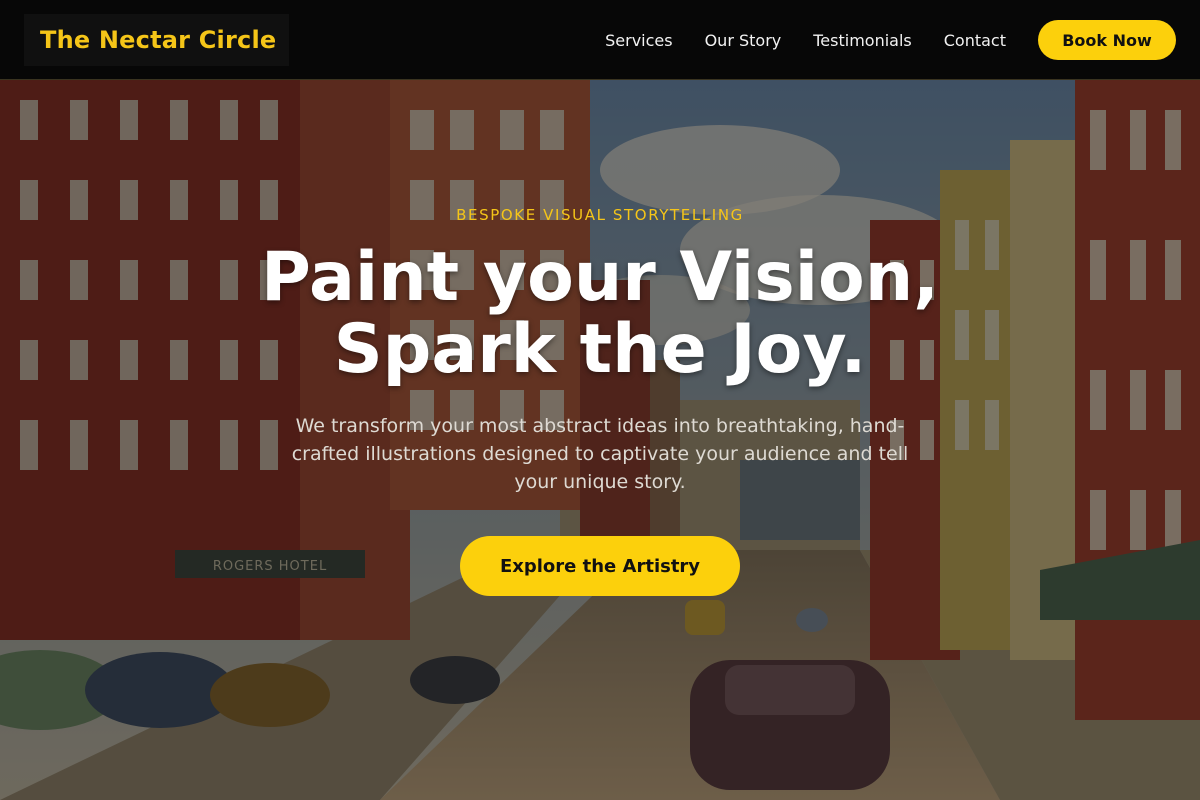 The image size is (1200, 800). What do you see at coordinates (600, 215) in the screenshot?
I see `hero-eyebrow: BESPOKE VISUAL STORYTELLING` at bounding box center [600, 215].